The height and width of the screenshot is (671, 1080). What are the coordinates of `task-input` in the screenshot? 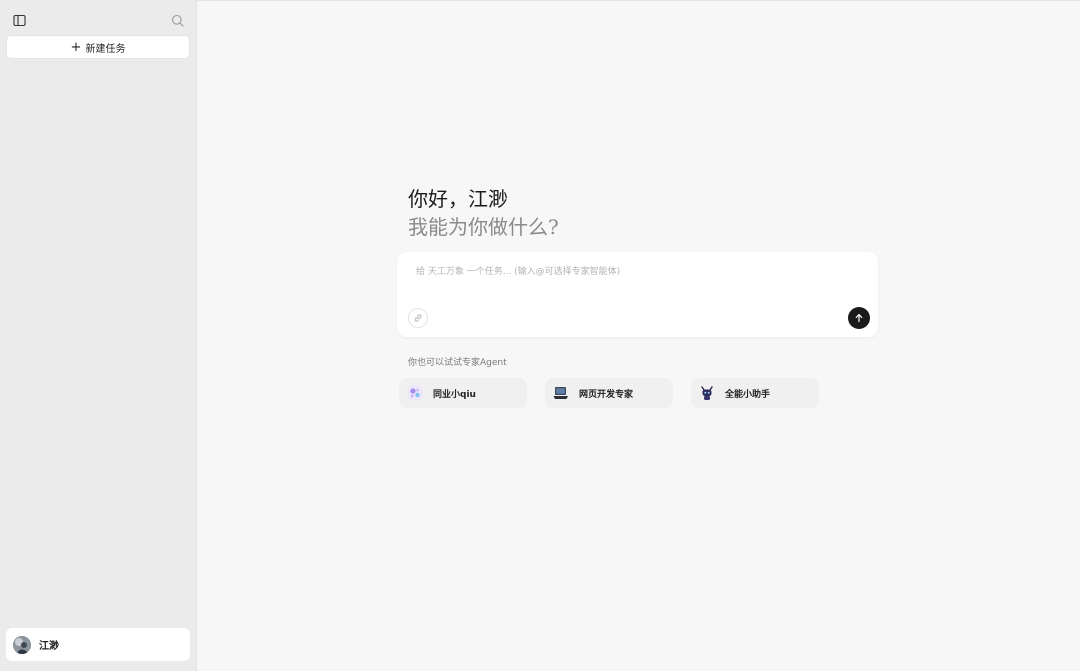 It's located at (636, 272).